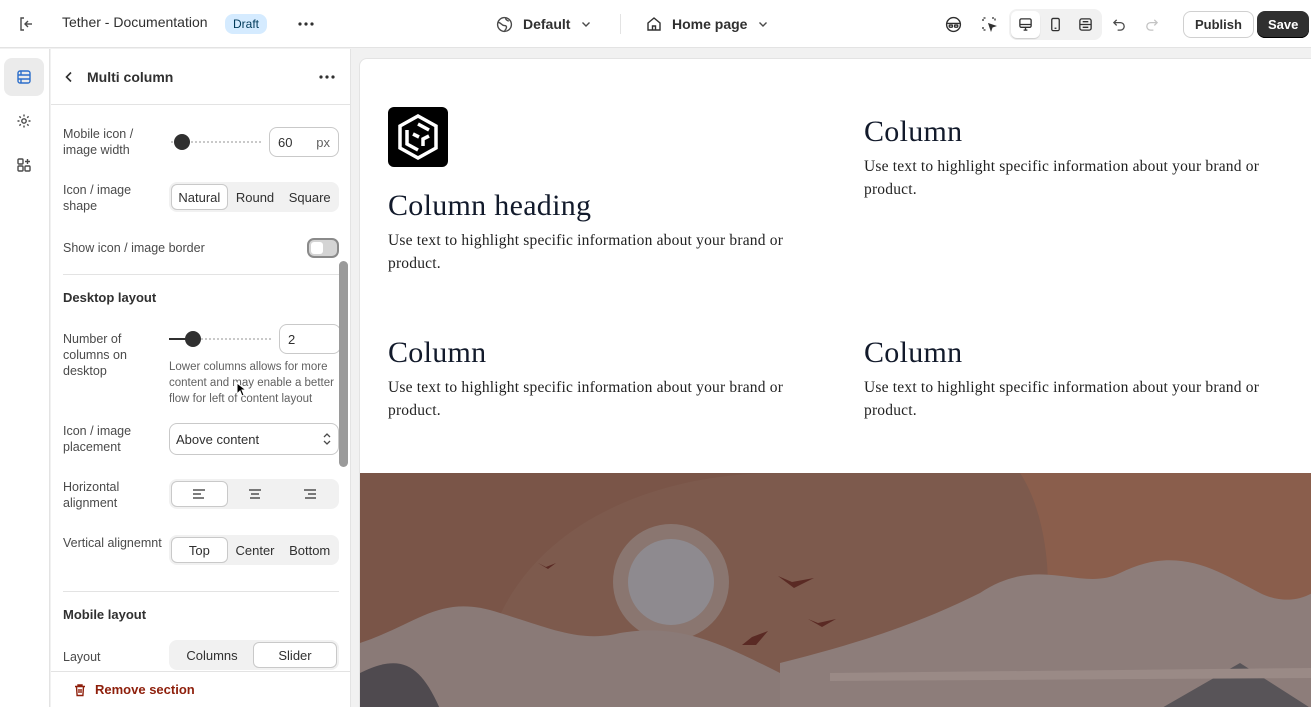 This screenshot has width=1311, height=707. What do you see at coordinates (97, 198) in the screenshot?
I see `icon-shape-label: Icon / image shape` at bounding box center [97, 198].